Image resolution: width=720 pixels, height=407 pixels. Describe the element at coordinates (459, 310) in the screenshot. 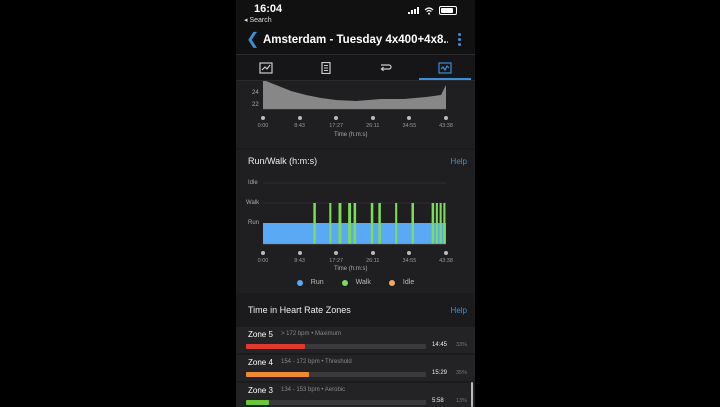

I see `hr-zones-help-link: Help` at that location.